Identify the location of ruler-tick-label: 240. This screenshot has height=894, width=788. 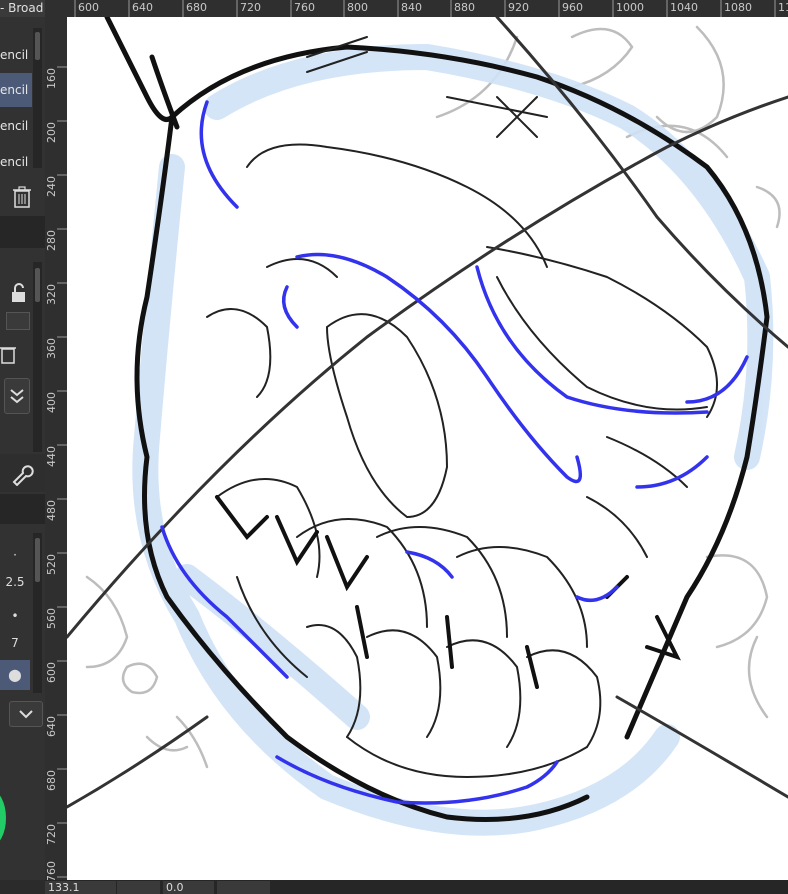
(51, 186).